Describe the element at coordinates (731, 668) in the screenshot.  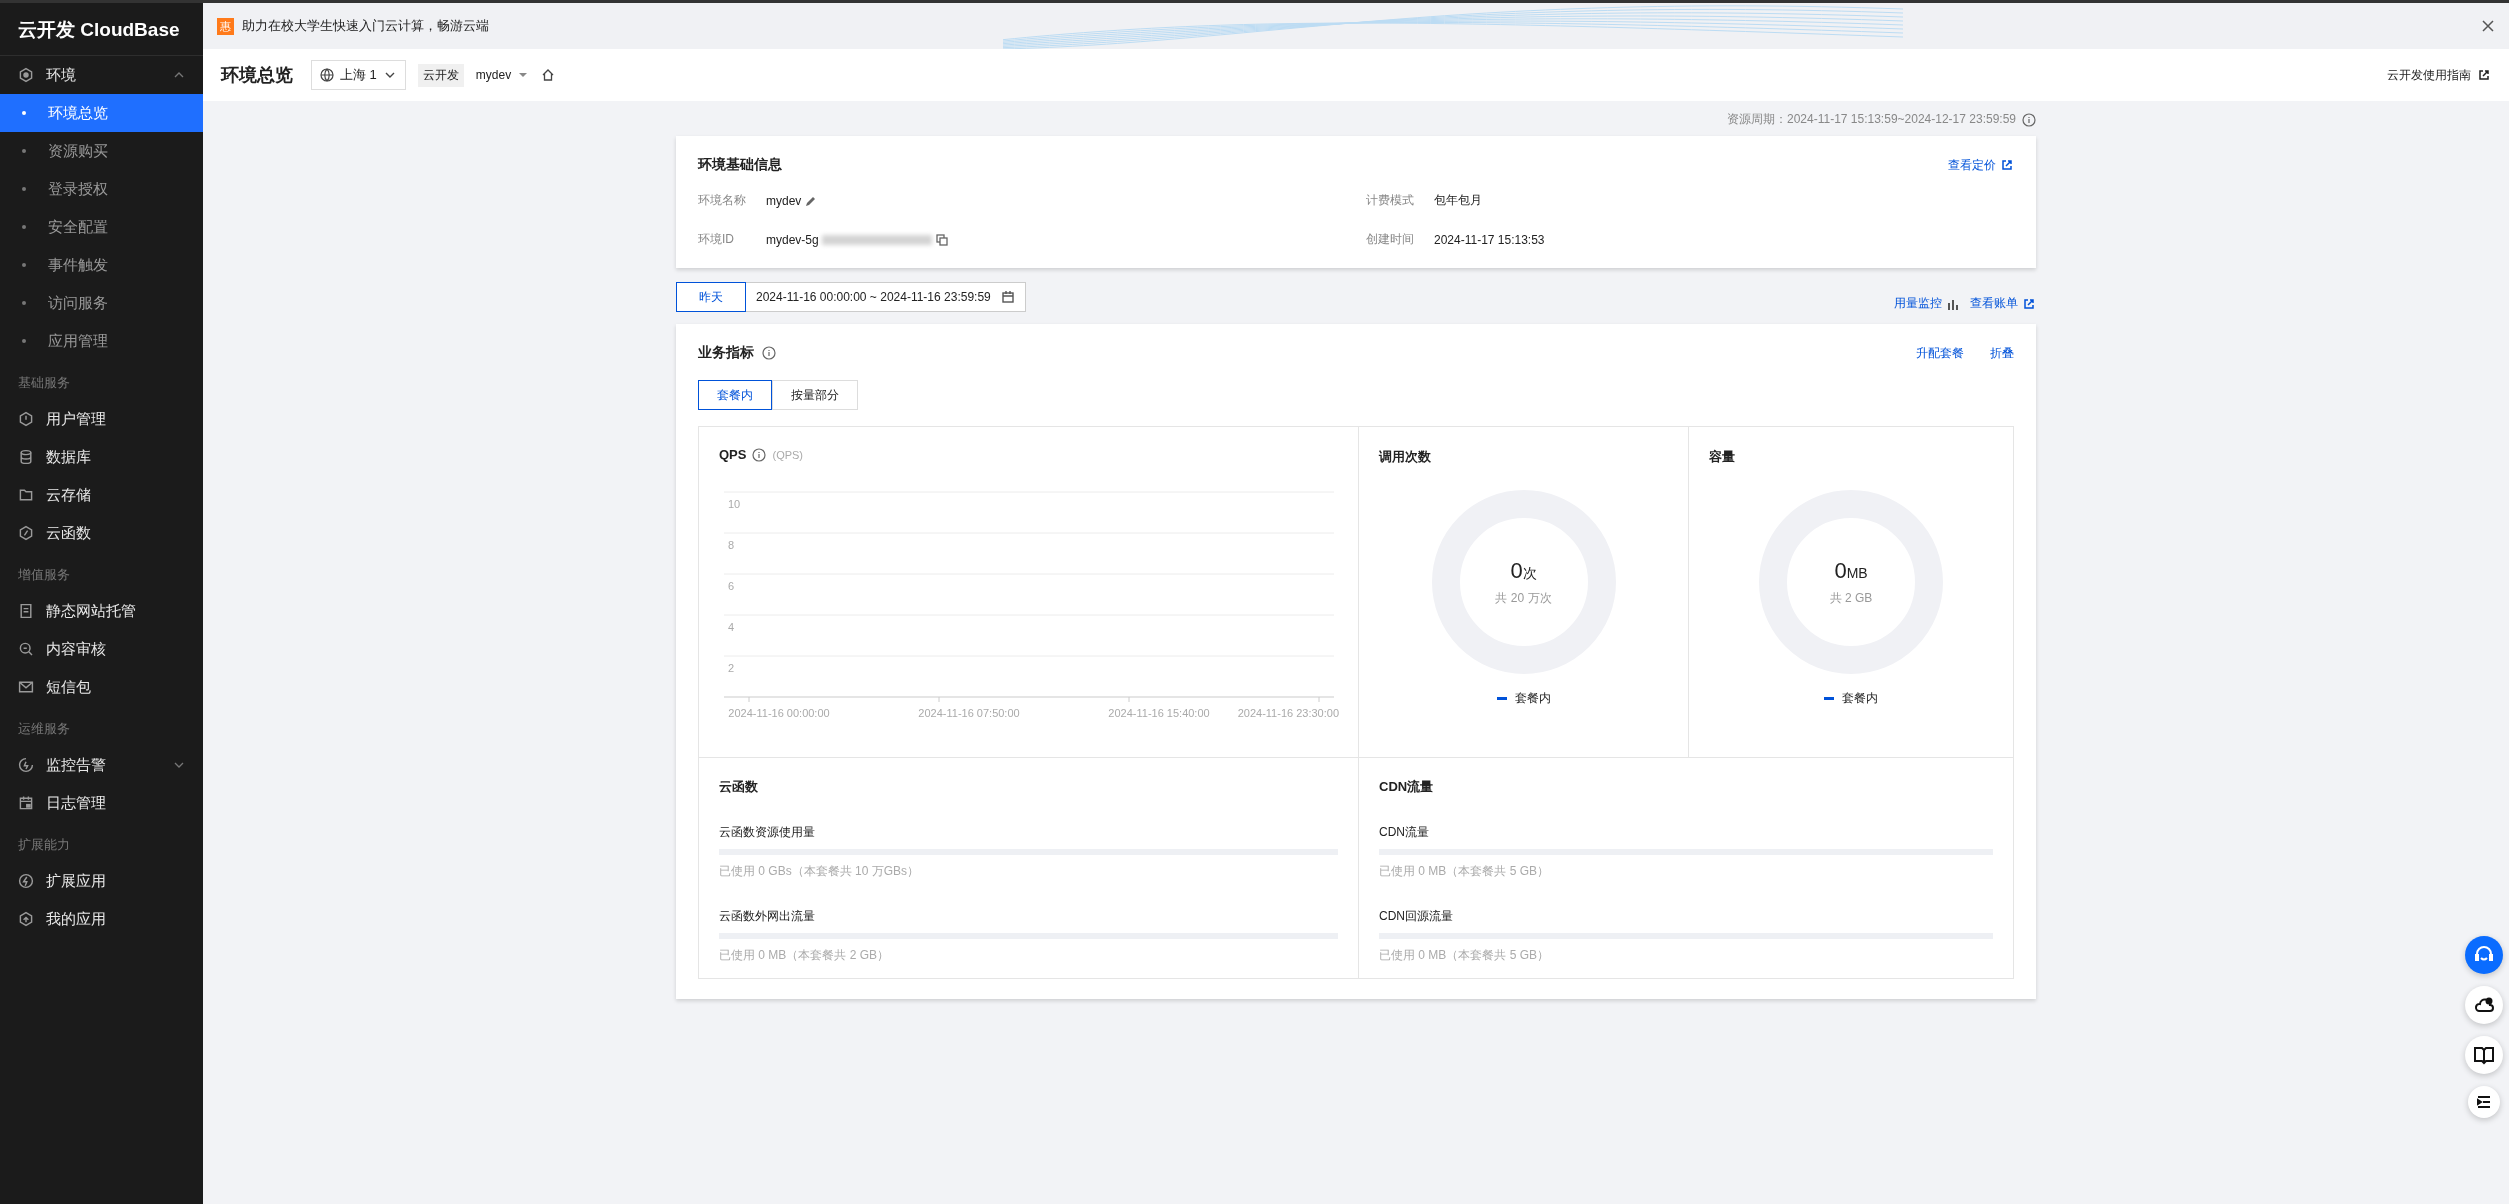
I see `axis-label: 2` at that location.